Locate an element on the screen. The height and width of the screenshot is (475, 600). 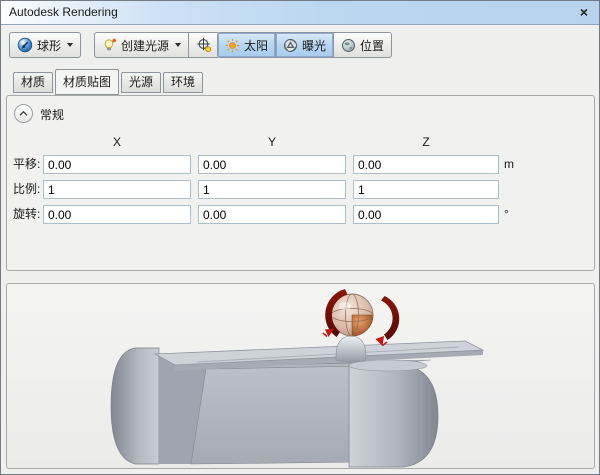
light-button-group: 创建光源 is located at coordinates (157, 45).